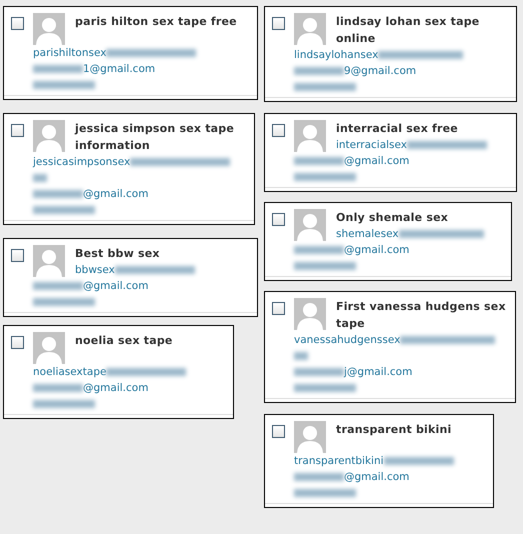  What do you see at coordinates (367, 234) in the screenshot?
I see `author-url: shemalesex` at bounding box center [367, 234].